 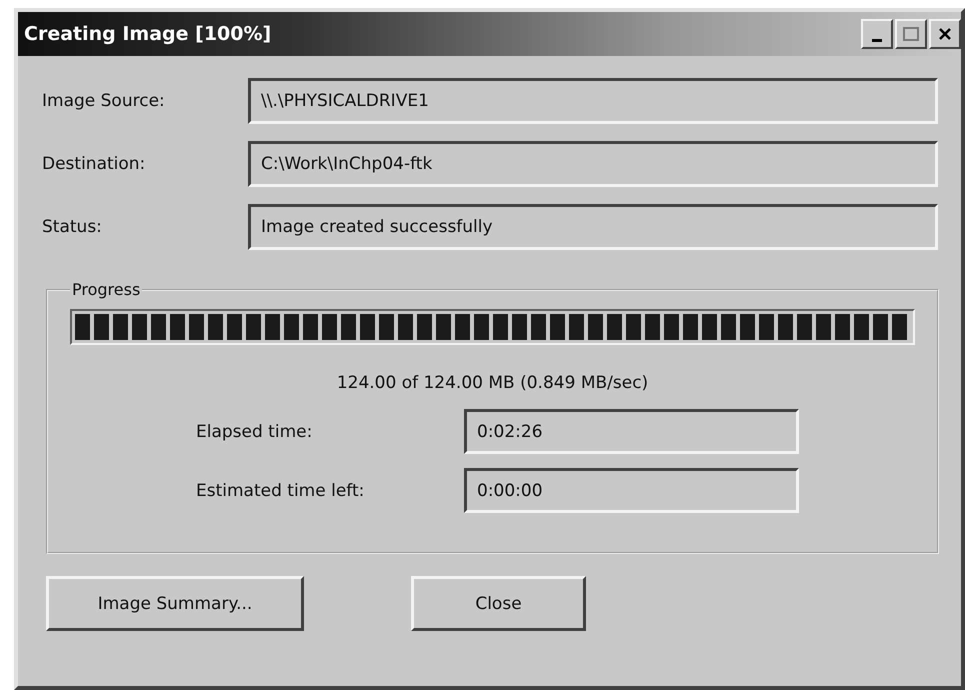 What do you see at coordinates (148, 34) in the screenshot?
I see `window-title: Creating Image [100%]` at bounding box center [148, 34].